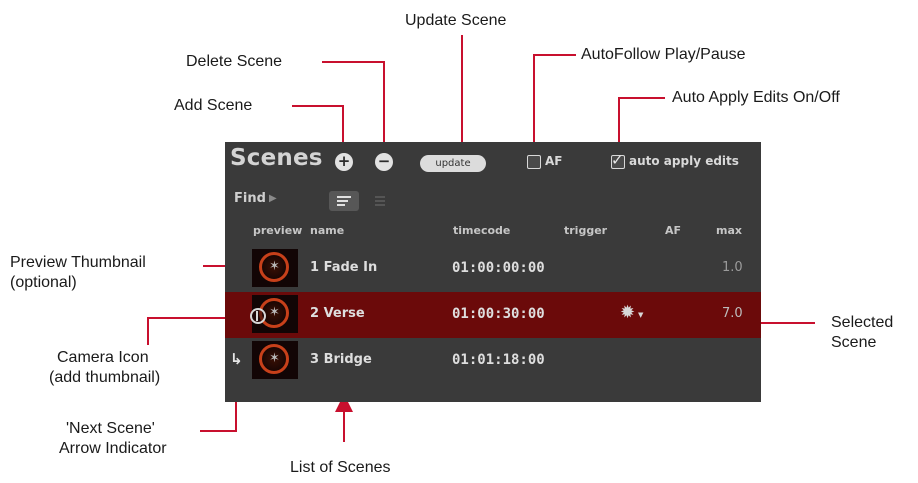 The width and height of the screenshot is (918, 483). What do you see at coordinates (729, 230) in the screenshot?
I see `column-header-max: max` at bounding box center [729, 230].